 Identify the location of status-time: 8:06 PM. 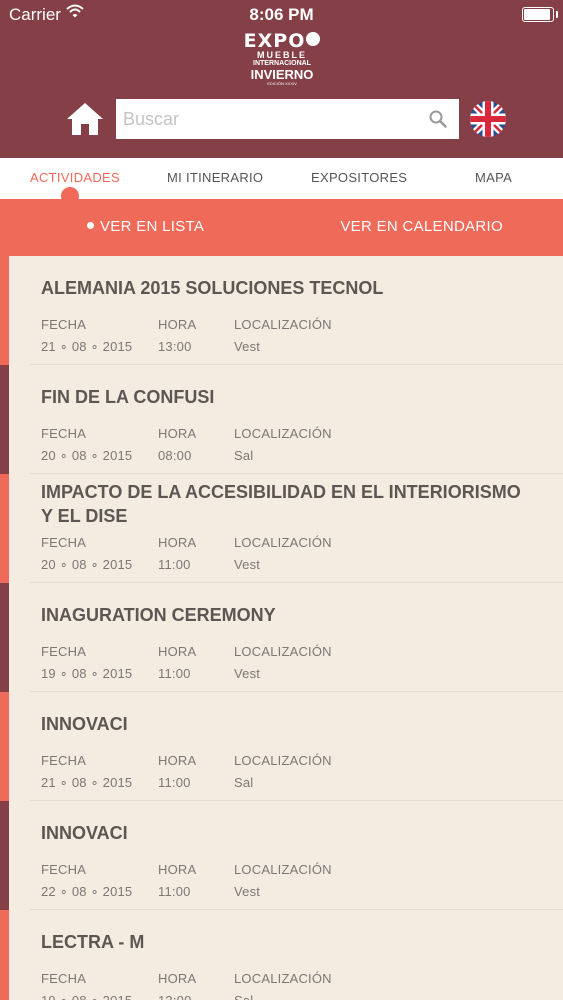
(281, 14).